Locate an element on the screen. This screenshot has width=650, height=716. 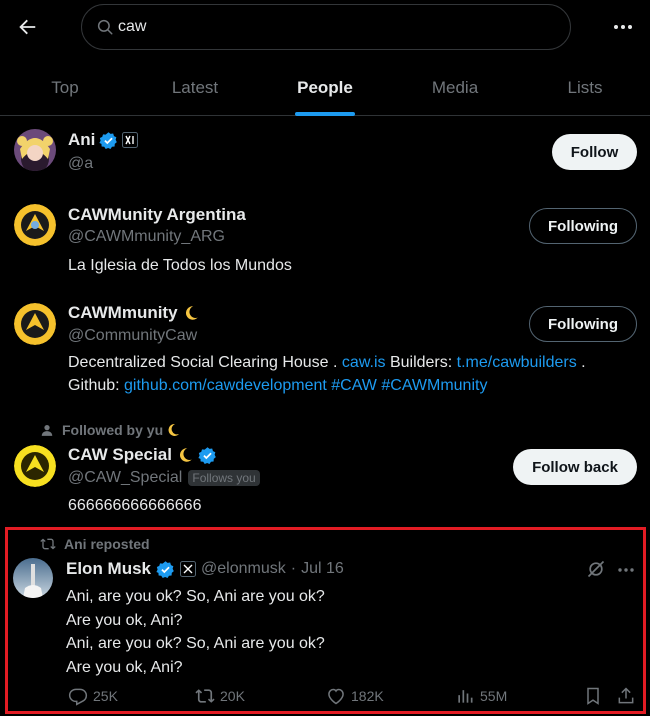
display-name: CAWMunity Argentina is located at coordinates (157, 215).